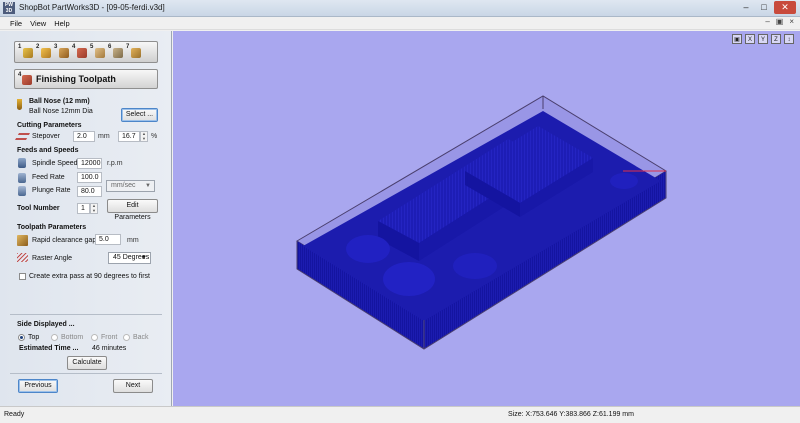  I want to click on view-toolbar: ▣ X Y Z ↕, so click(763, 39).